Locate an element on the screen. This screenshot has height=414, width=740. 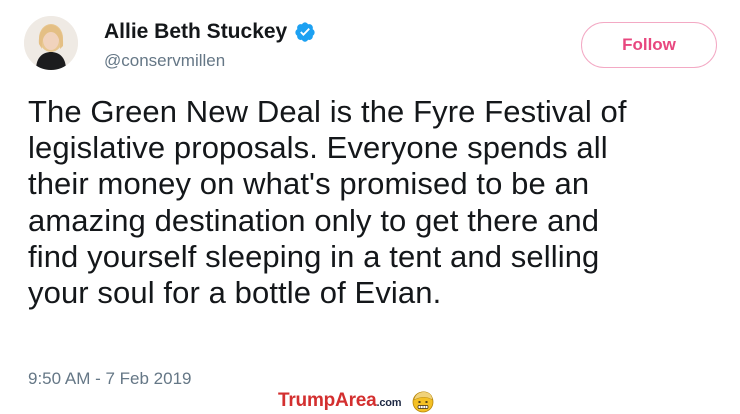
author-handle: @conservmillen is located at coordinates (164, 61).